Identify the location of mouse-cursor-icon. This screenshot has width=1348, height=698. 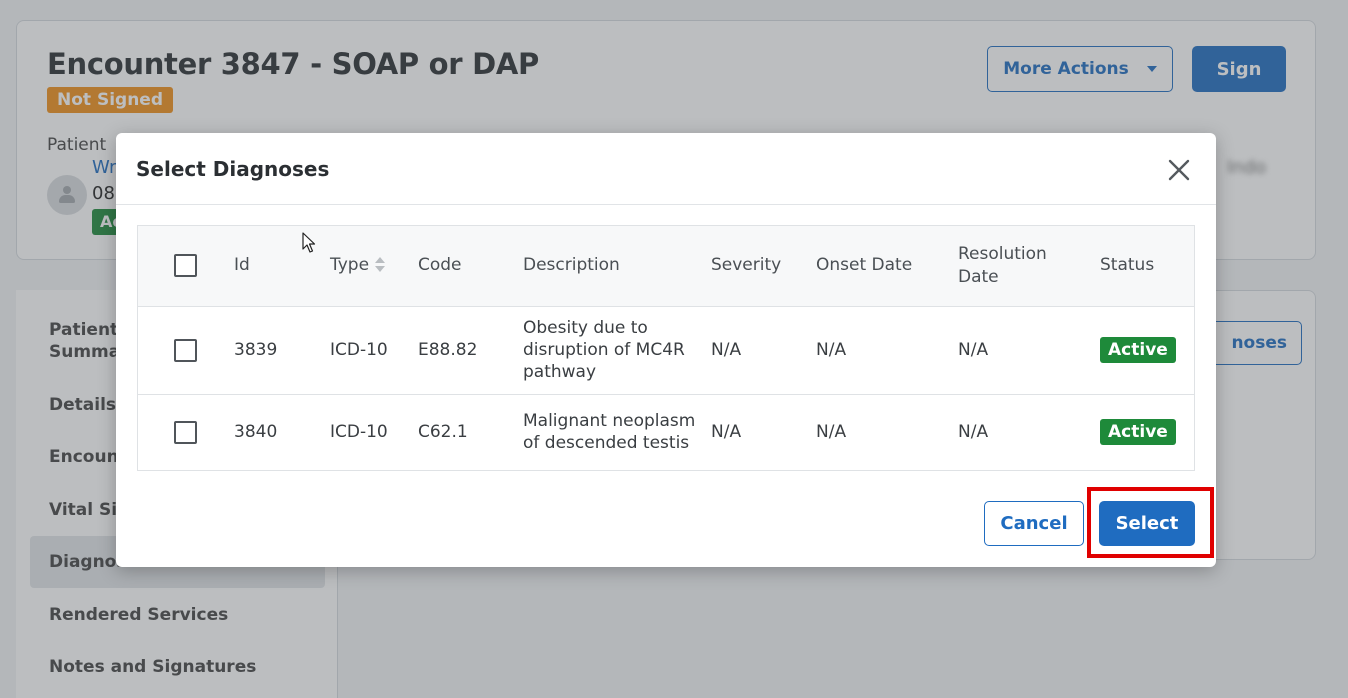
(309, 242).